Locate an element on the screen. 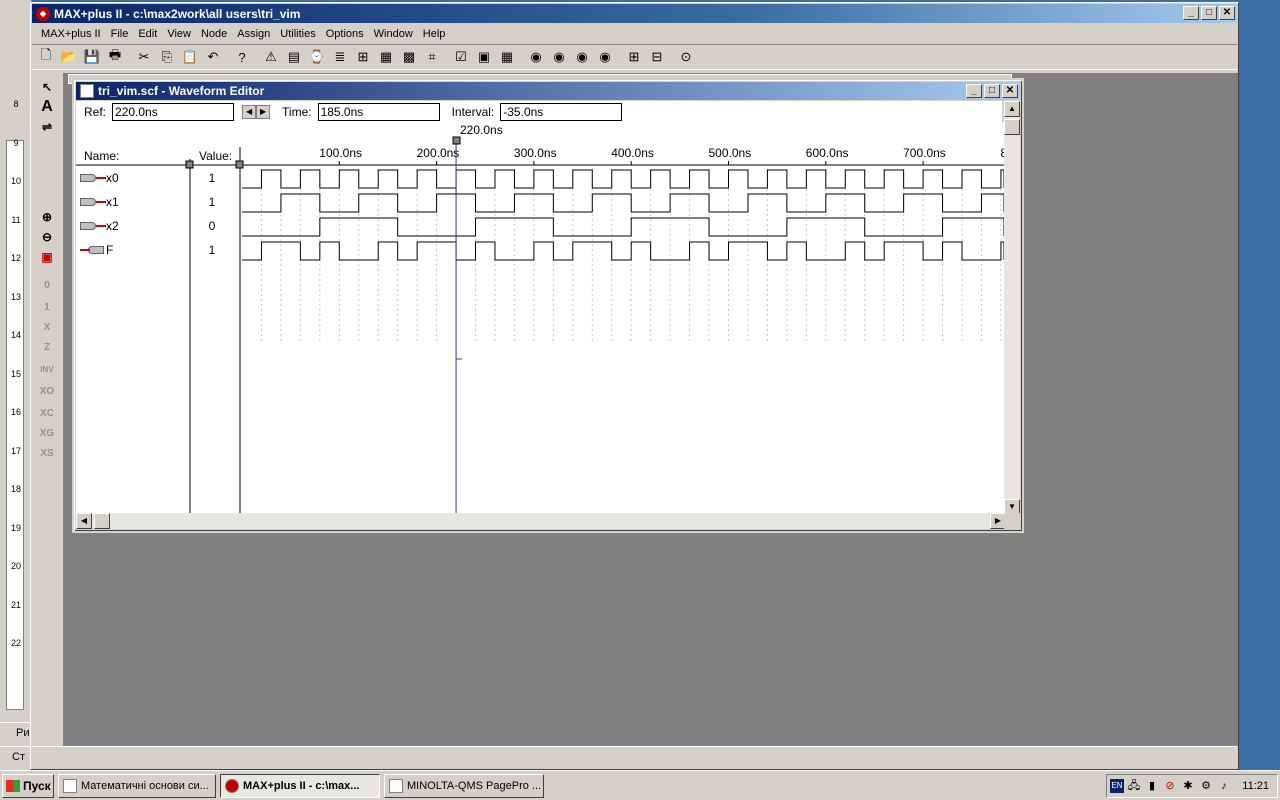  ref-arrows: ◀ ▶ is located at coordinates (256, 112).